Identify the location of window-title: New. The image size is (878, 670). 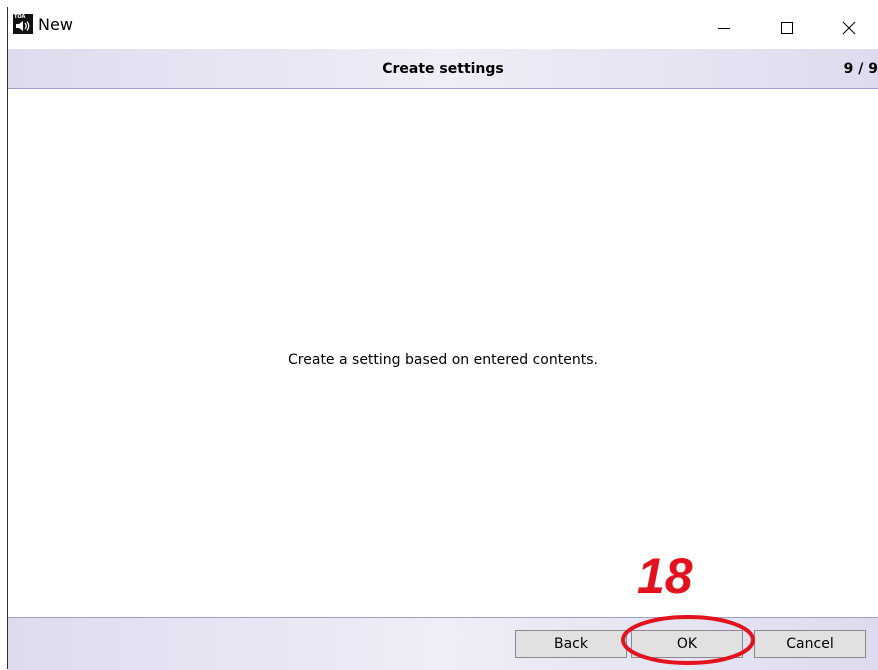
(55, 24).